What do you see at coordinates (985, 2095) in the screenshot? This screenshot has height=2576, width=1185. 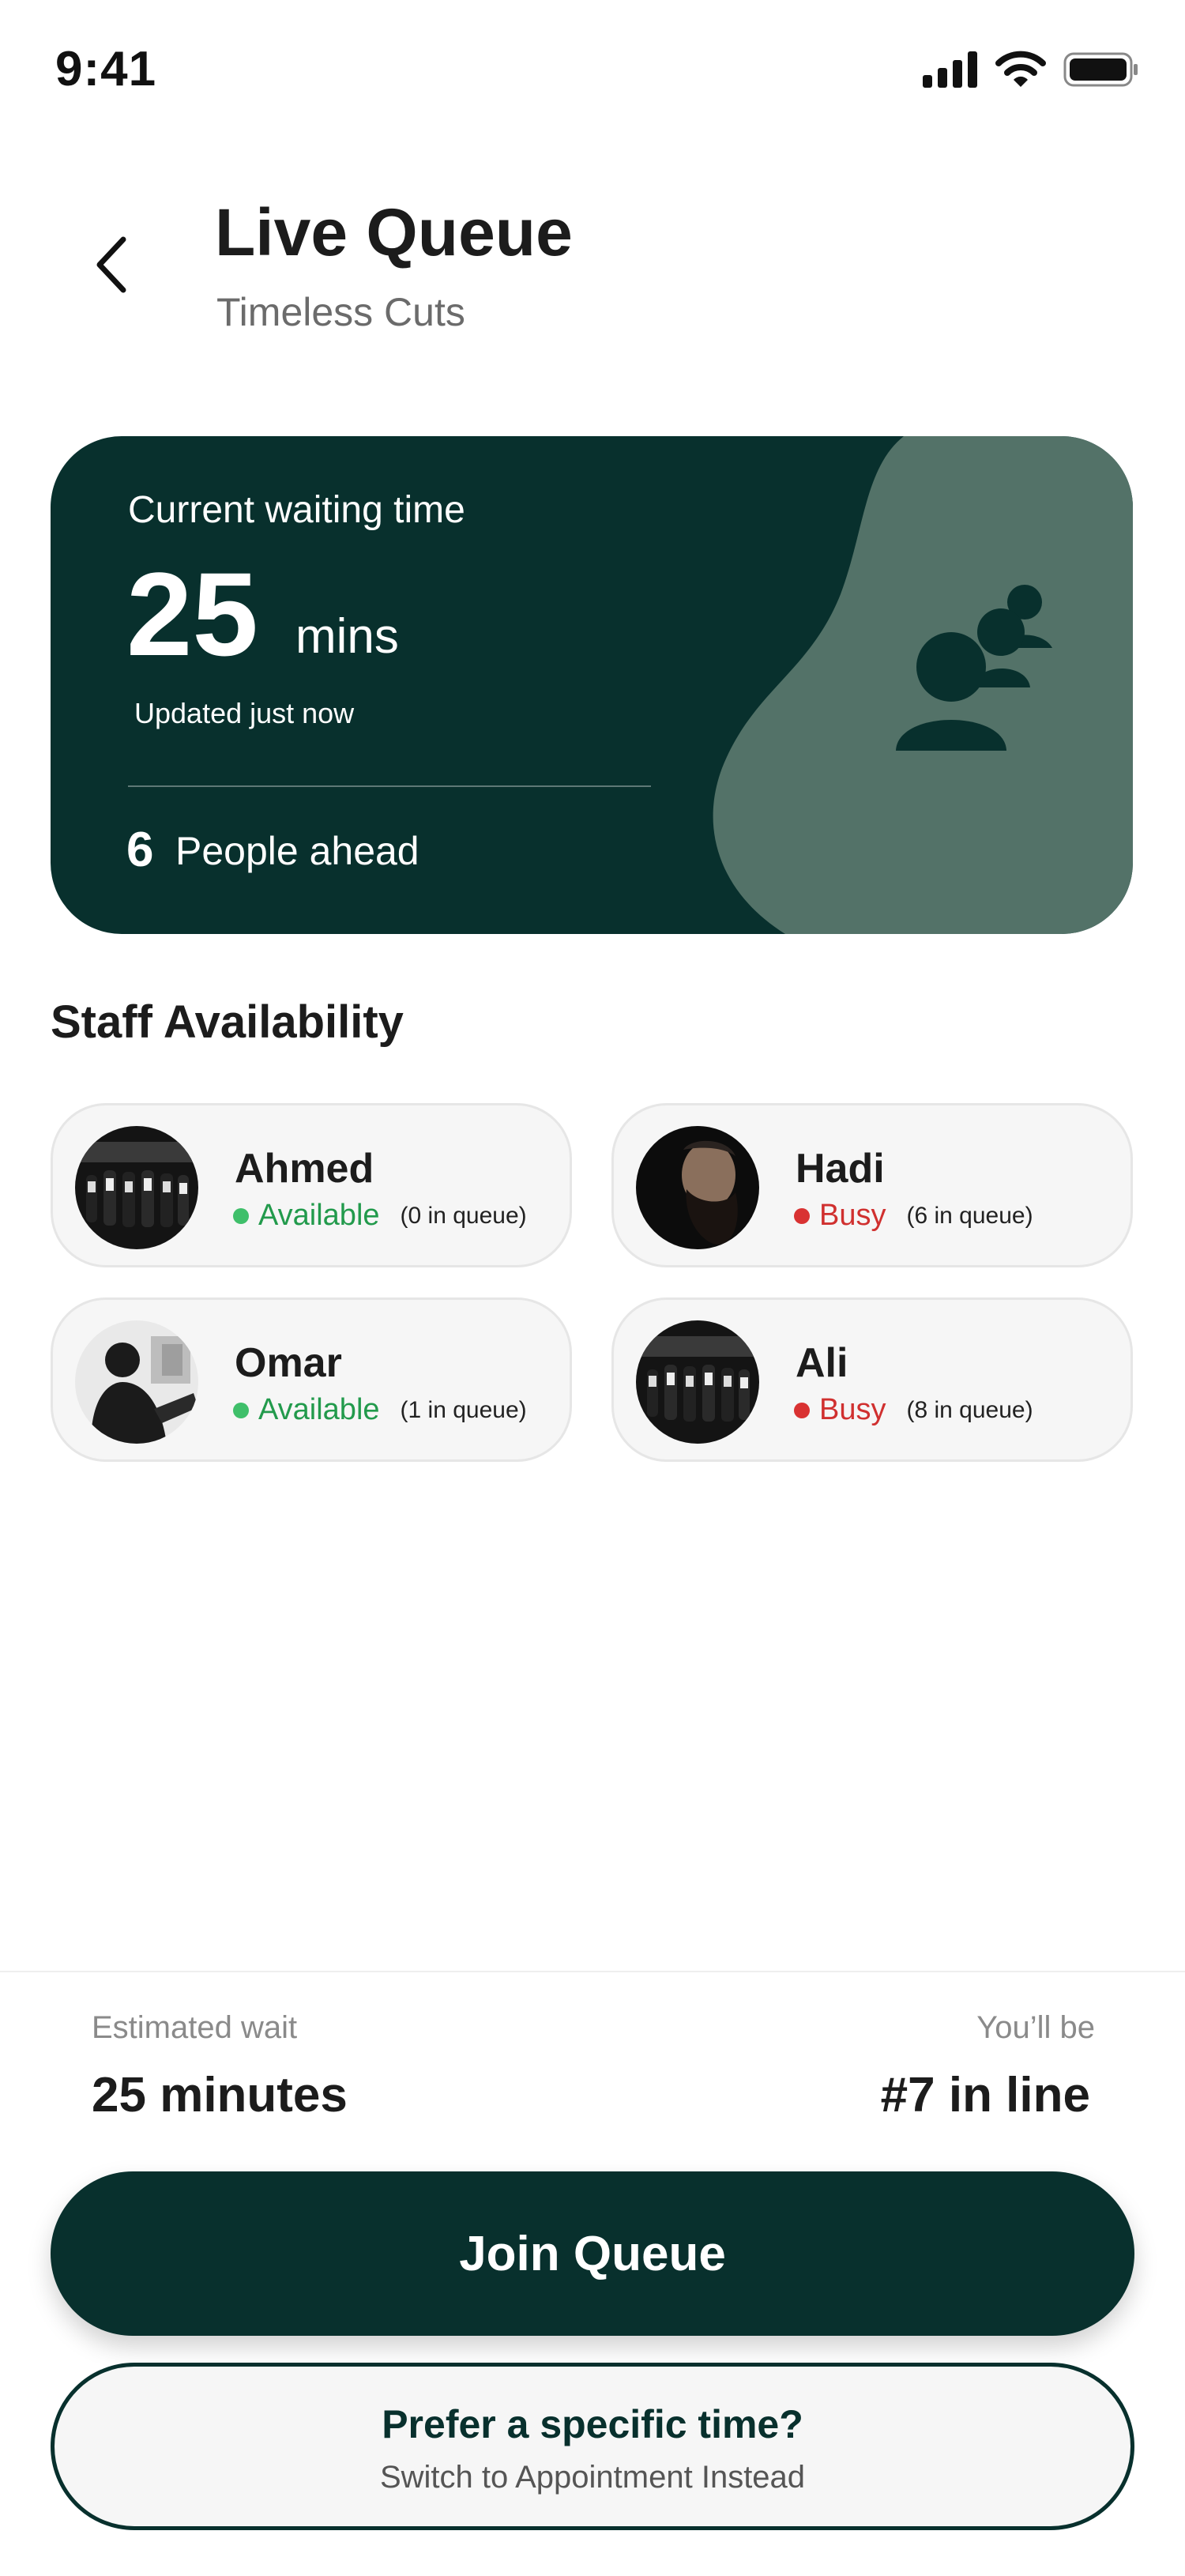 I see `queue-position-value: #7 in line` at bounding box center [985, 2095].